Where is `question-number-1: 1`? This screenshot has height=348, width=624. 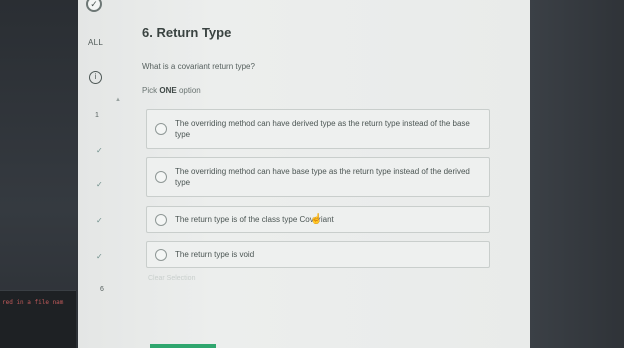 question-number-1: 1 is located at coordinates (97, 115).